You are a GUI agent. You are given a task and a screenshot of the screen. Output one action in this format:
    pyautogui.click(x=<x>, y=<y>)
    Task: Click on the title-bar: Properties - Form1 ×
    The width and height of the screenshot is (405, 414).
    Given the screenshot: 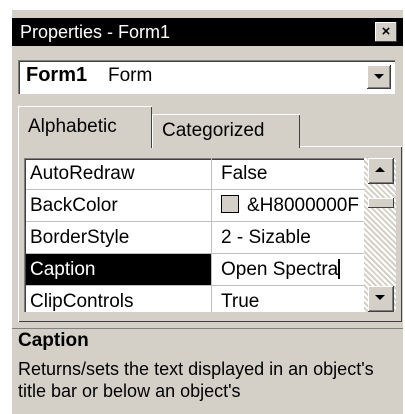 What is the action you would take?
    pyautogui.click(x=207, y=32)
    